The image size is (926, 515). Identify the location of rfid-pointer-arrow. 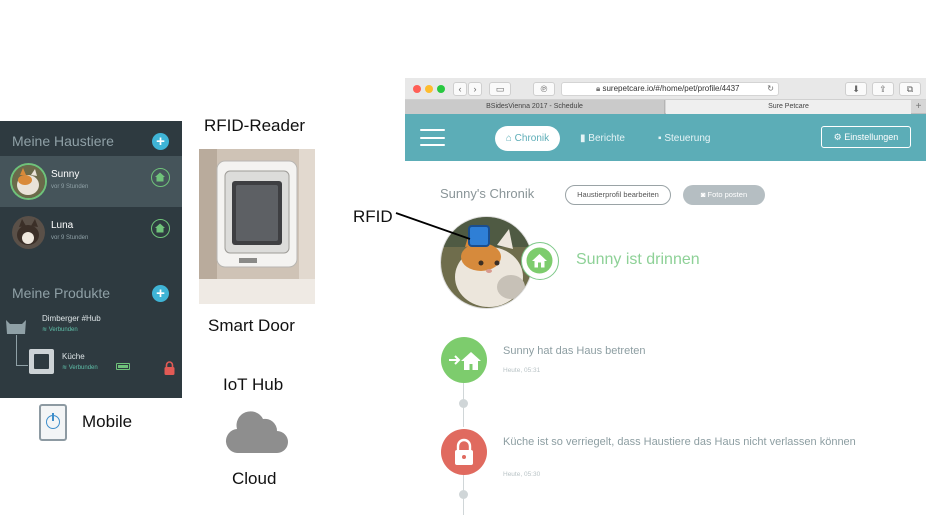
(433, 226).